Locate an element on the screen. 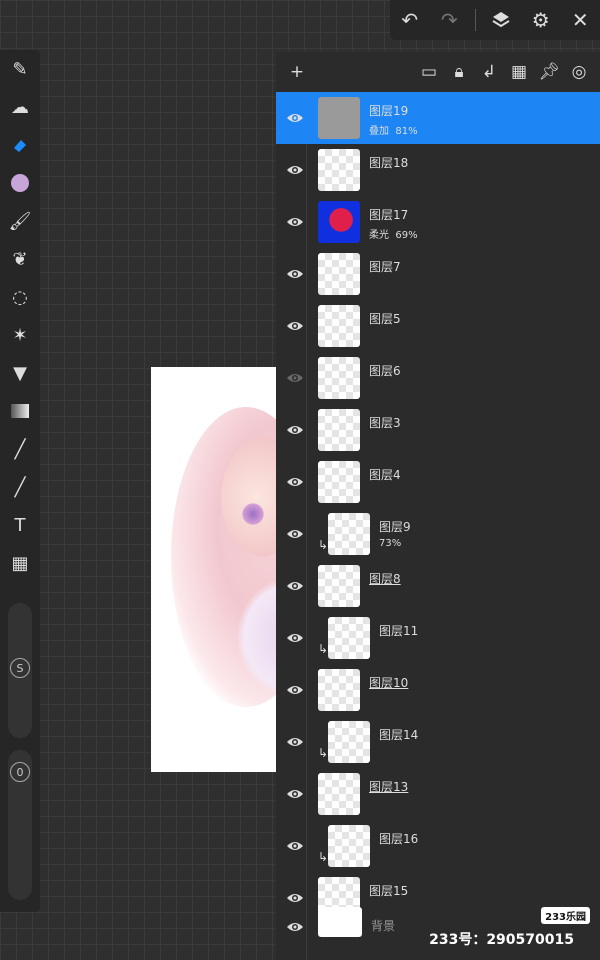 The image size is (600, 960). layer-name: 图层6 is located at coordinates (385, 371).